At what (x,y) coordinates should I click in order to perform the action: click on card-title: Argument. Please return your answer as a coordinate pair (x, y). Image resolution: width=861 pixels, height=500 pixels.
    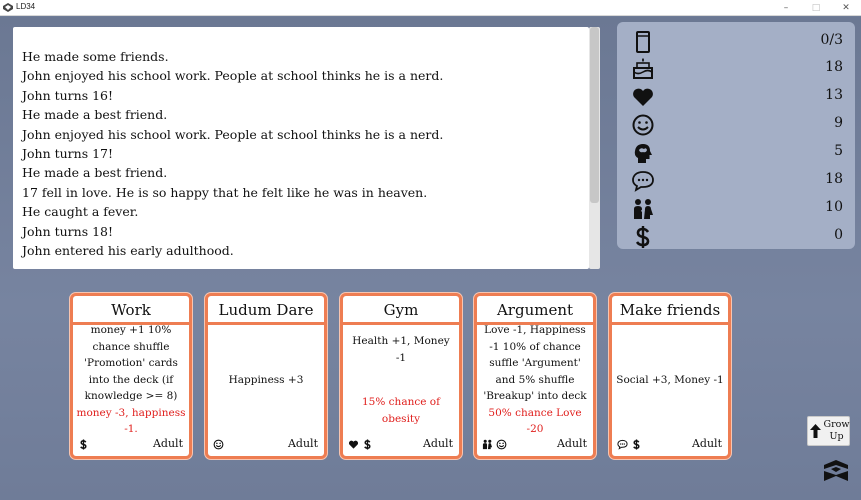
    Looking at the image, I should click on (535, 310).